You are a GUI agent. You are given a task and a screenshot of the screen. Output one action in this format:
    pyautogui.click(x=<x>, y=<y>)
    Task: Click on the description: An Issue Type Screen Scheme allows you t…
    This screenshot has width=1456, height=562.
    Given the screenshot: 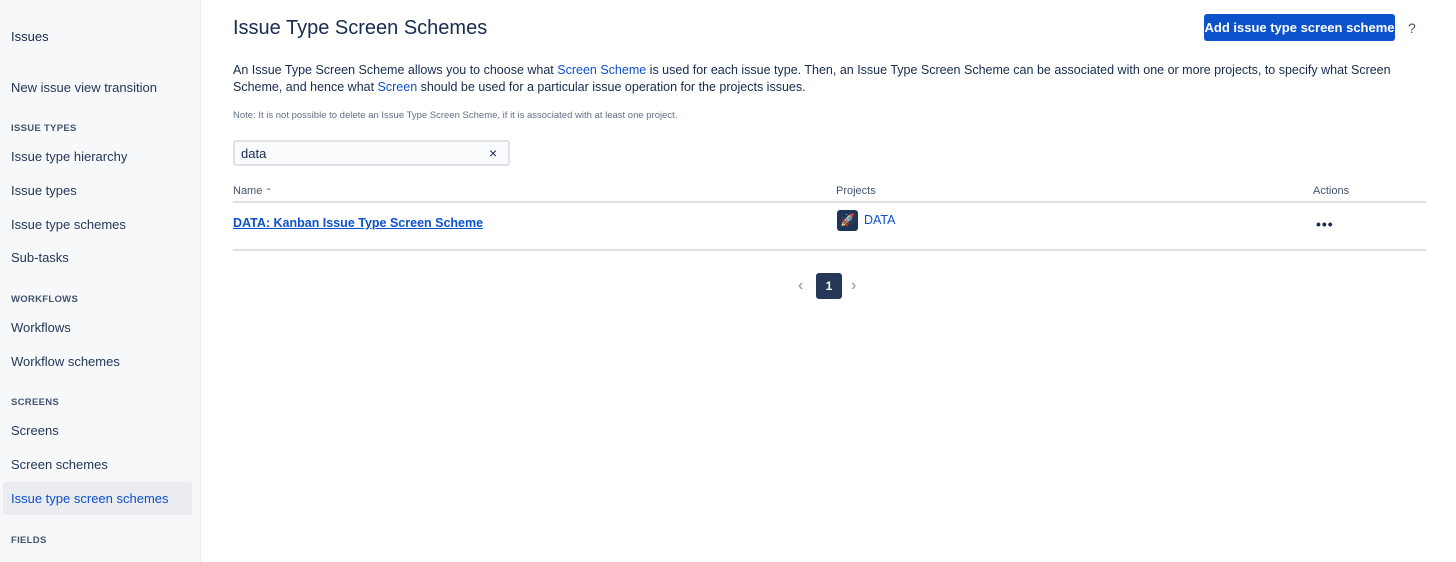 What is the action you would take?
    pyautogui.click(x=828, y=79)
    